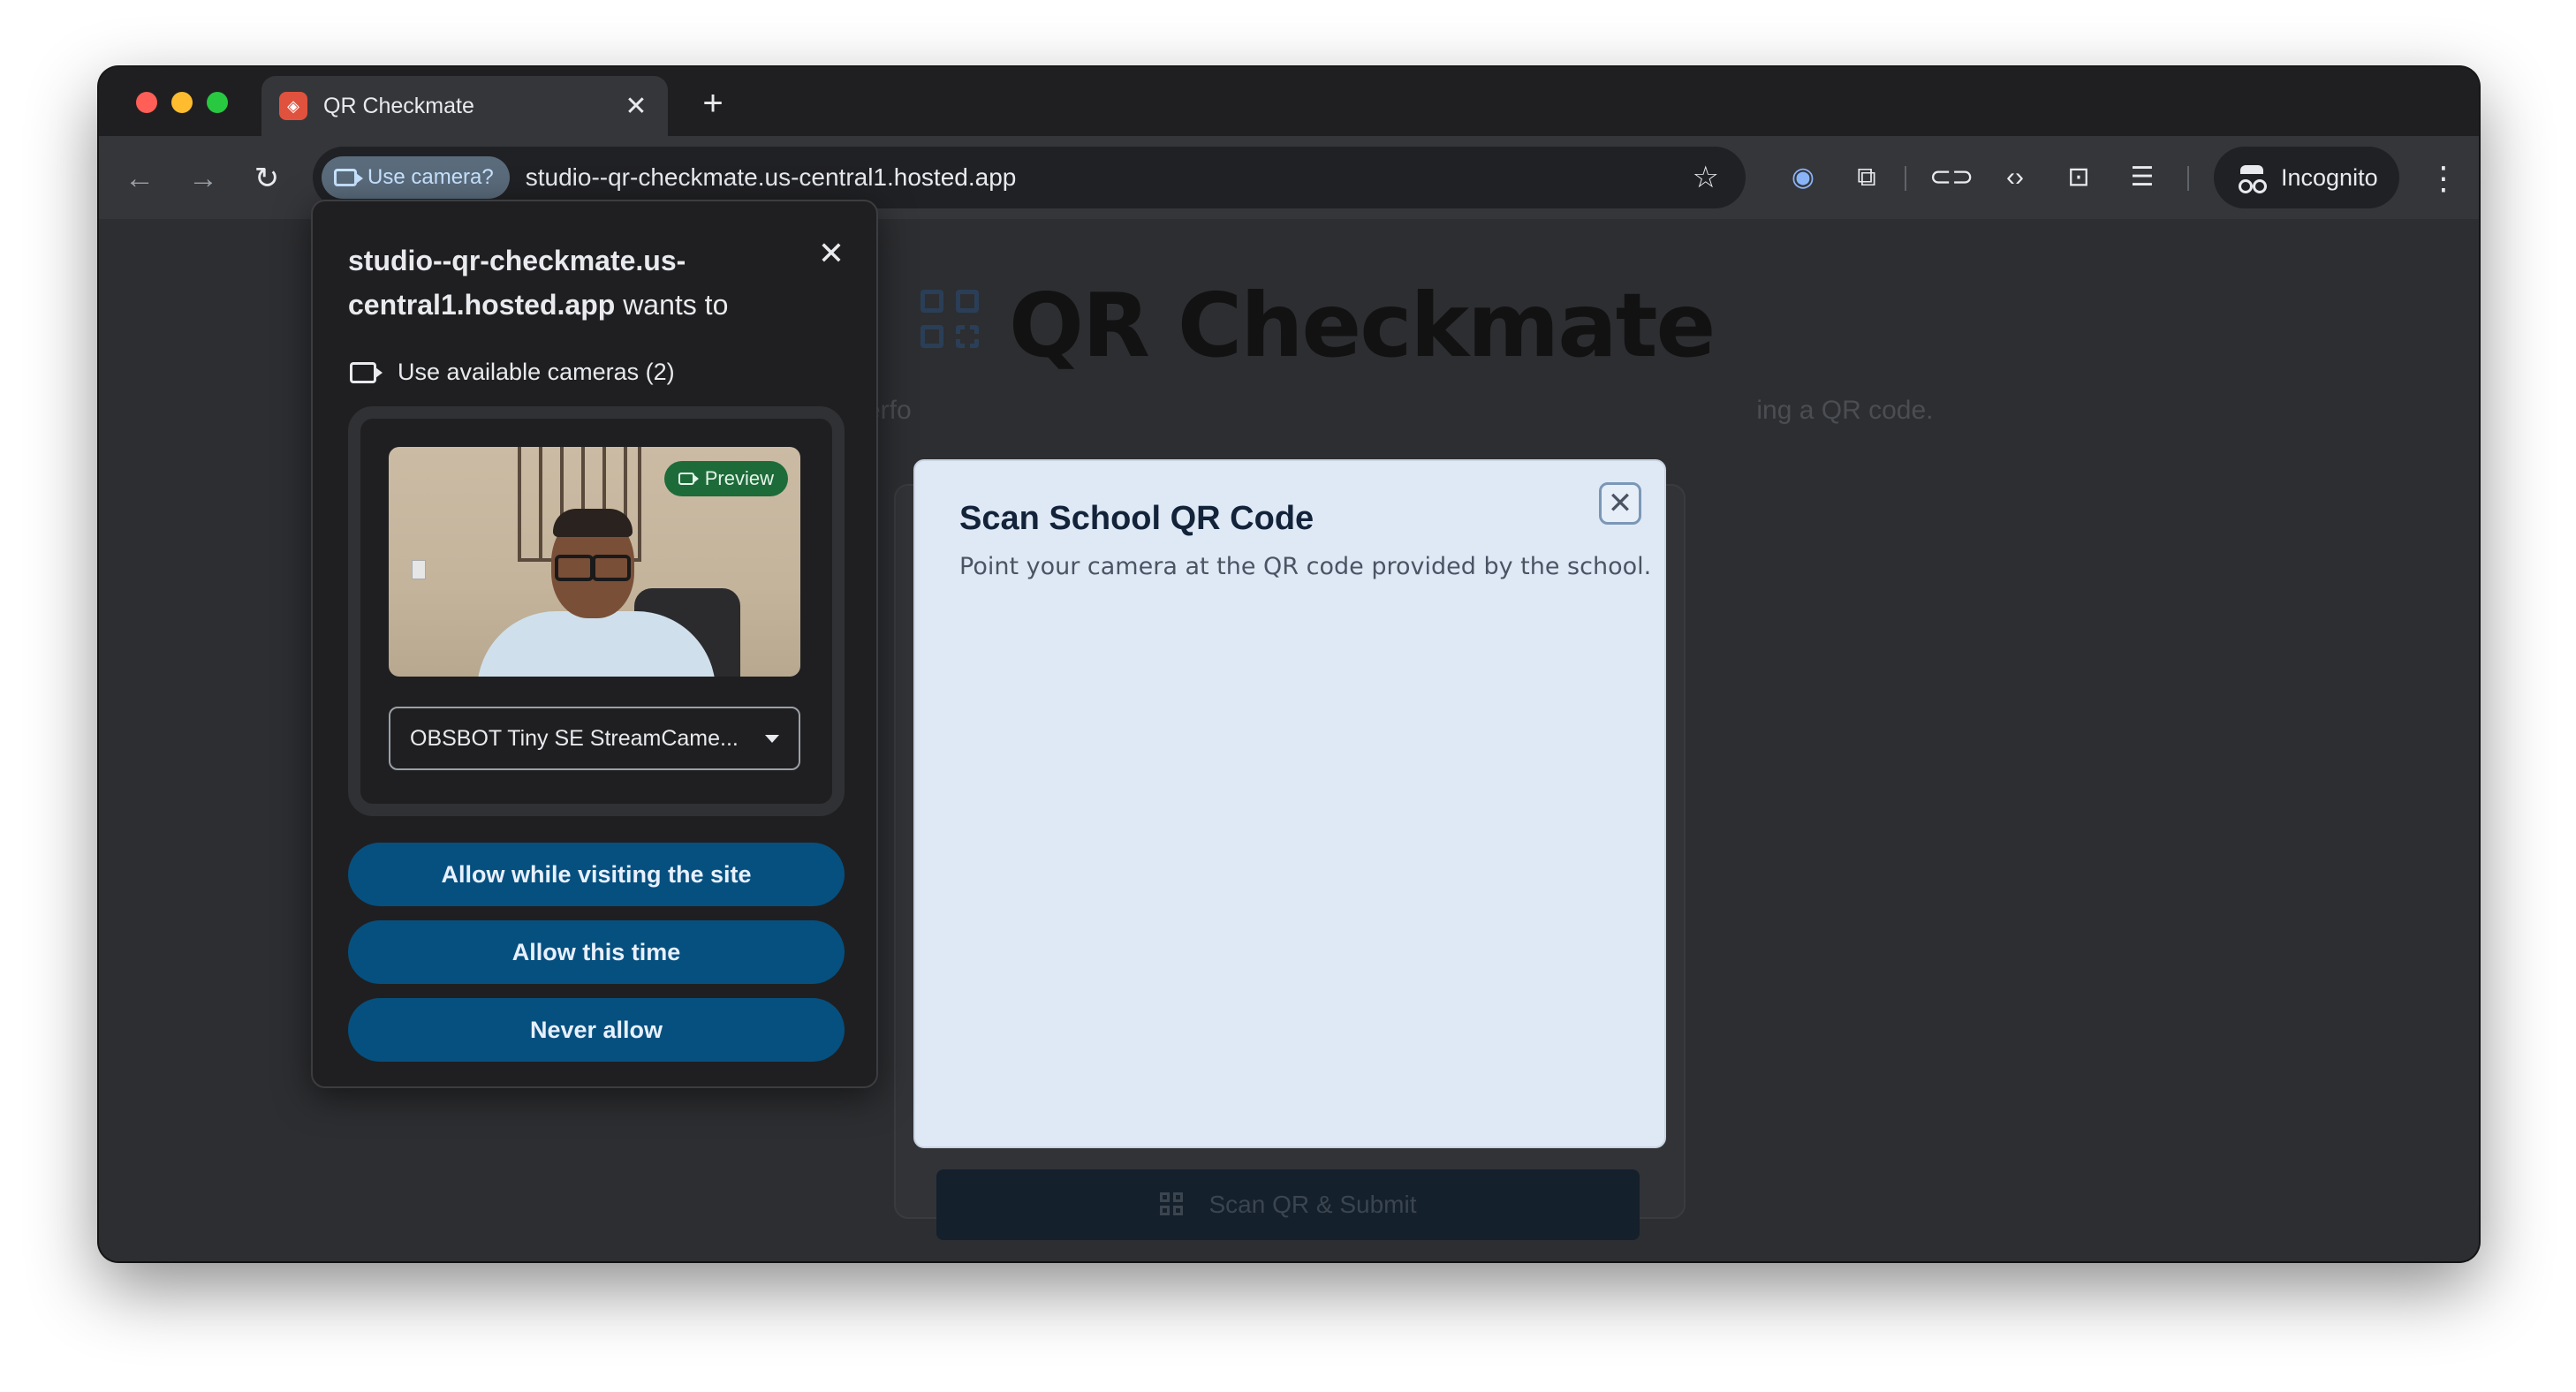  Describe the element at coordinates (831, 253) in the screenshot. I see `popup-close-icon: ✕` at that location.